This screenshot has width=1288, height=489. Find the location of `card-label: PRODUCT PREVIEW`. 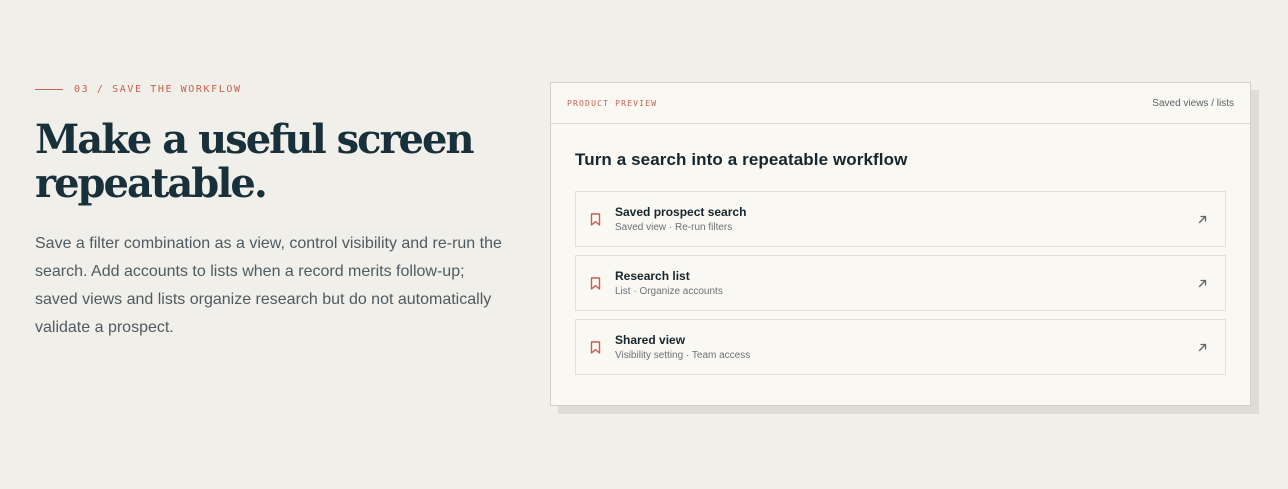

card-label: PRODUCT PREVIEW is located at coordinates (612, 103).